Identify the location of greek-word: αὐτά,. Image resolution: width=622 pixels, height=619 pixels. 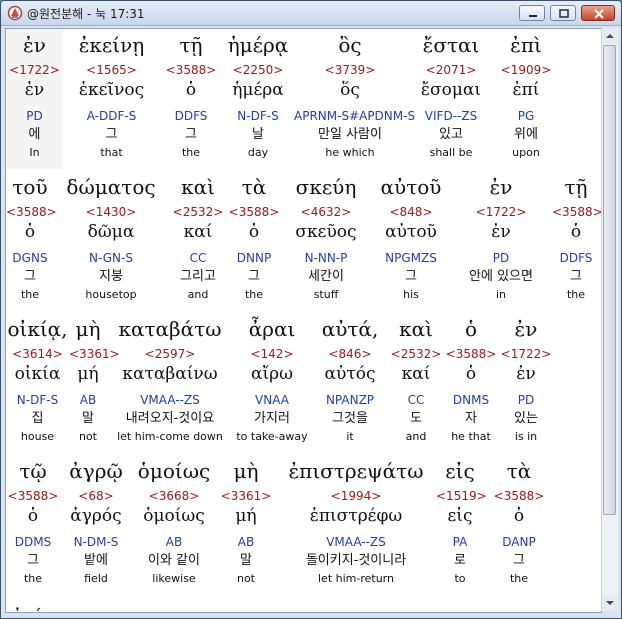
(350, 329).